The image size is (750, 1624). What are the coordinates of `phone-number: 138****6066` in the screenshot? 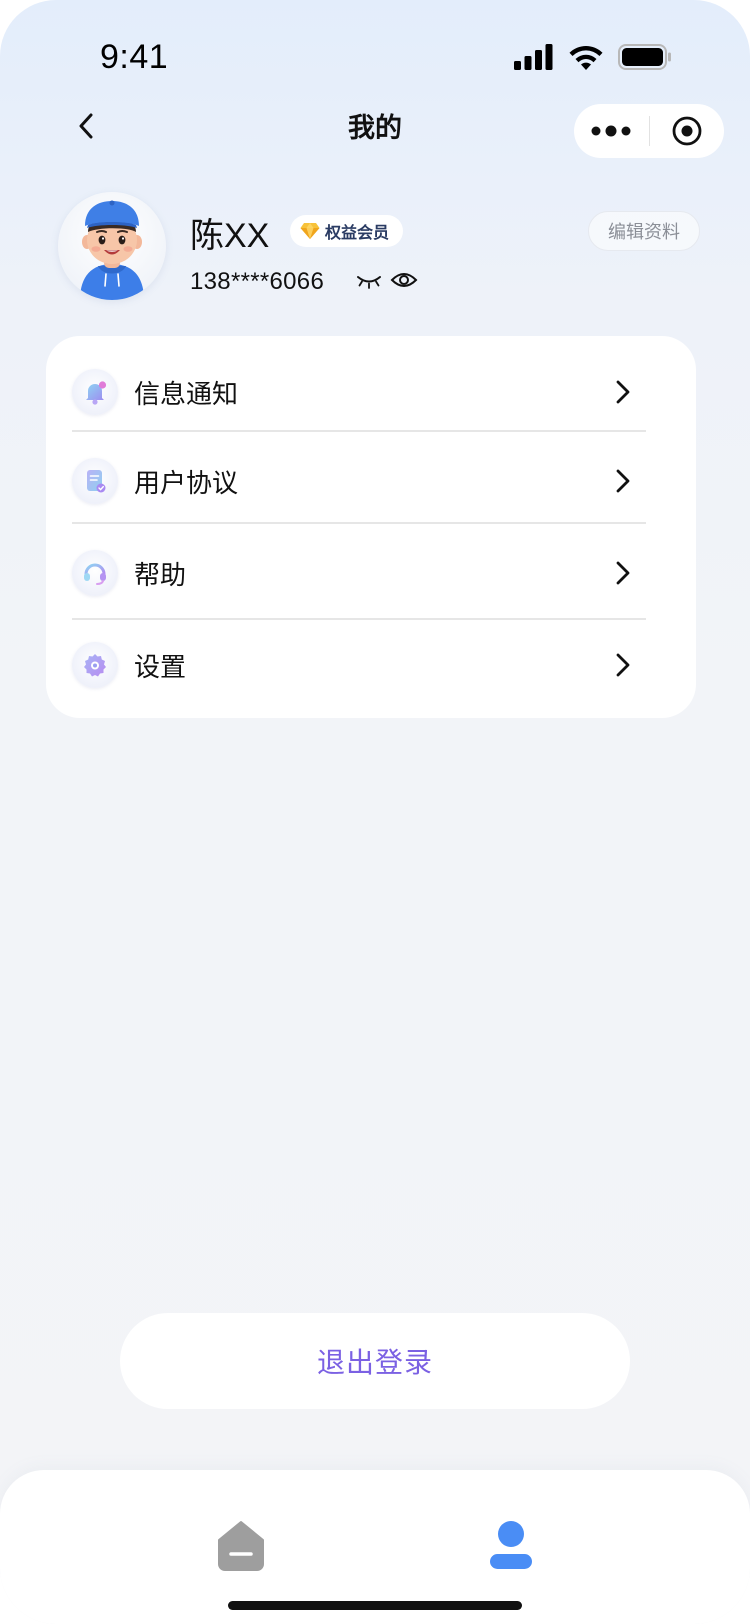 It's located at (257, 281).